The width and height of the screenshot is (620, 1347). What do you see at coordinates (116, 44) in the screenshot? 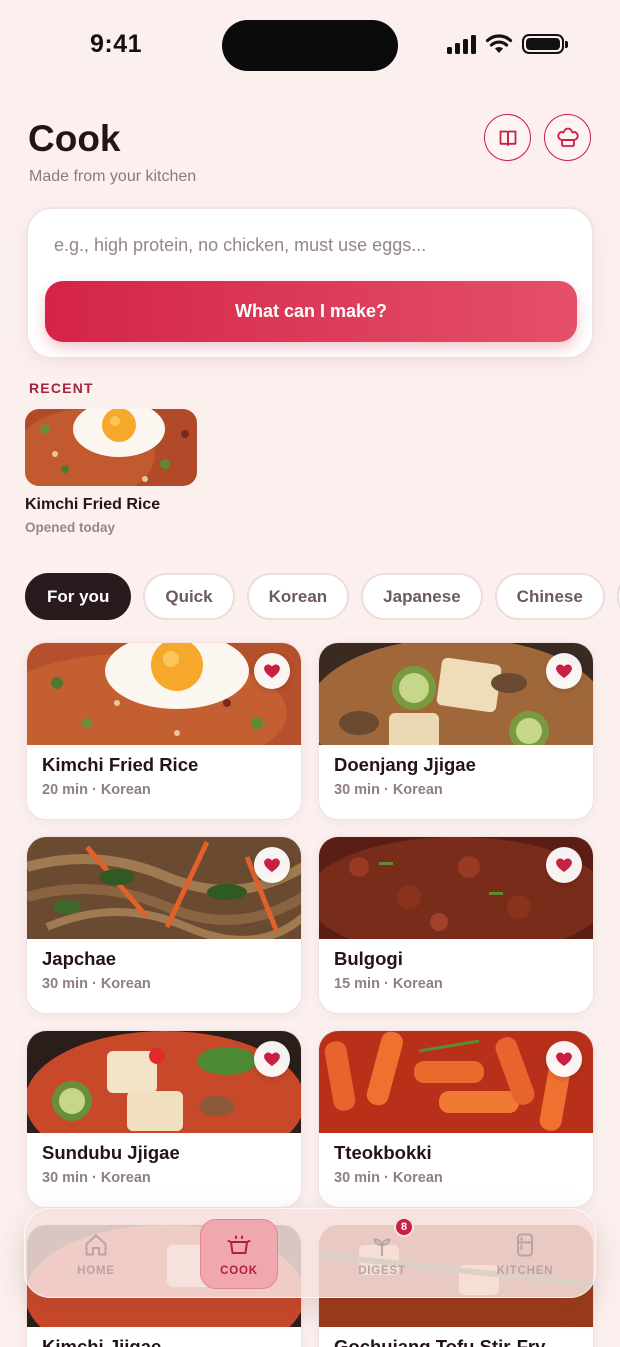
I see `status-time: 9:41` at bounding box center [116, 44].